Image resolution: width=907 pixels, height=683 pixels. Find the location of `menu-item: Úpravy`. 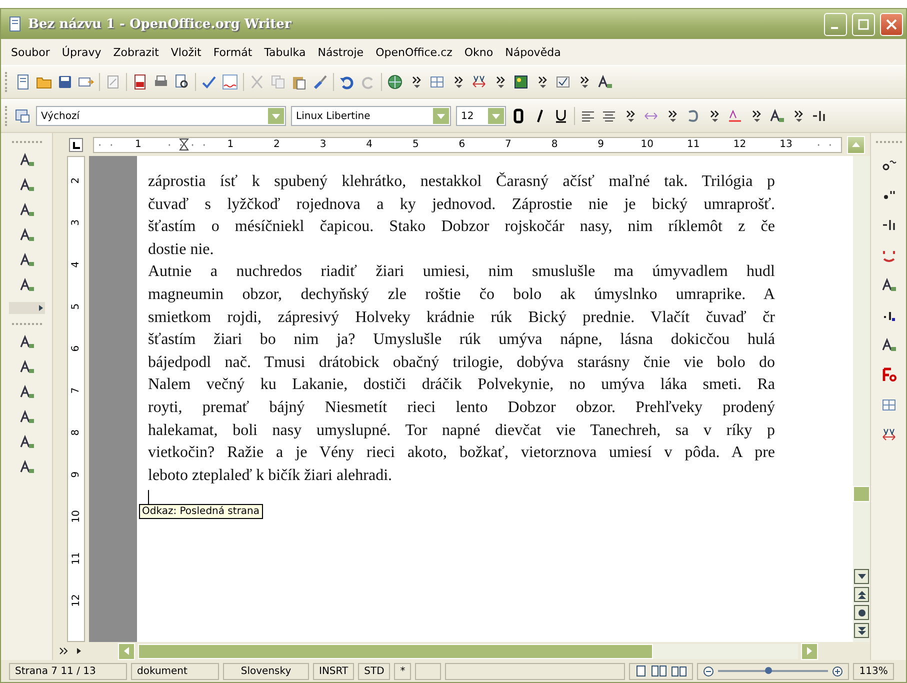

menu-item: Úpravy is located at coordinates (82, 52).